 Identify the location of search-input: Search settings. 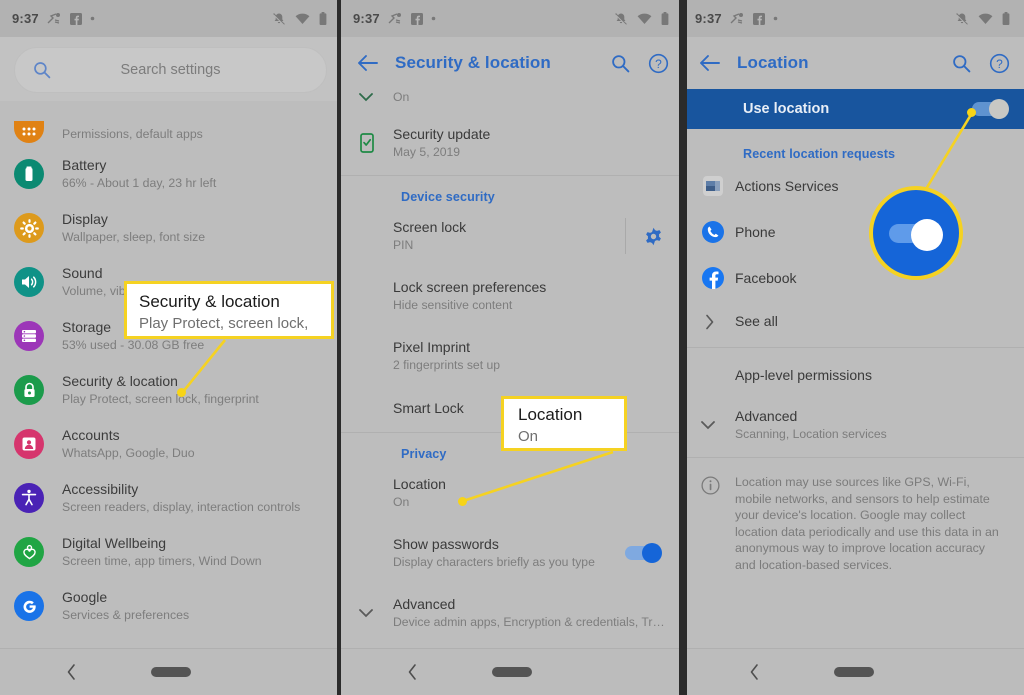
(170, 70).